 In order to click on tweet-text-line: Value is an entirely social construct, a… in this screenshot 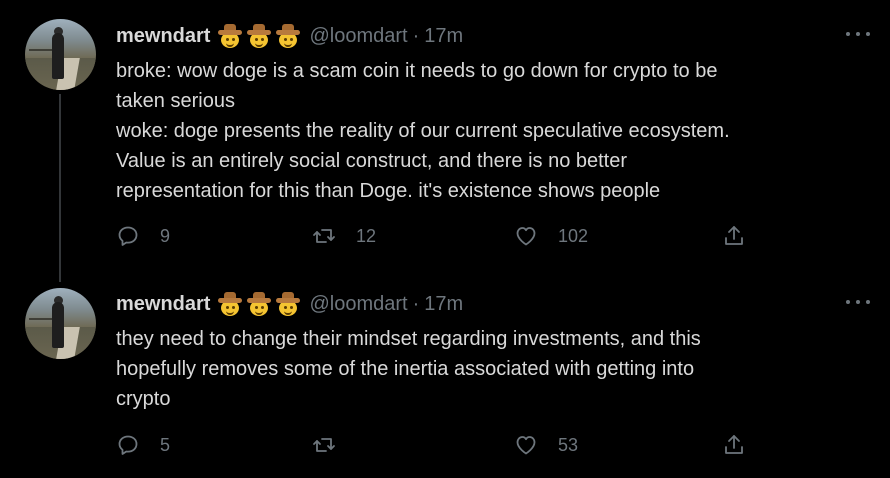, I will do `click(372, 161)`.